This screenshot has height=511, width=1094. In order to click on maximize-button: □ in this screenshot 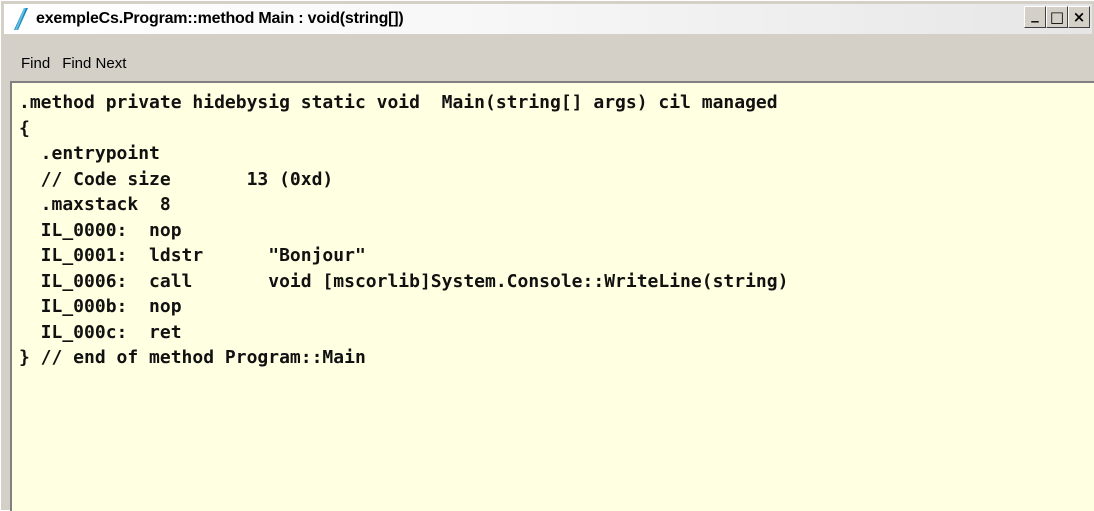, I will do `click(1057, 17)`.